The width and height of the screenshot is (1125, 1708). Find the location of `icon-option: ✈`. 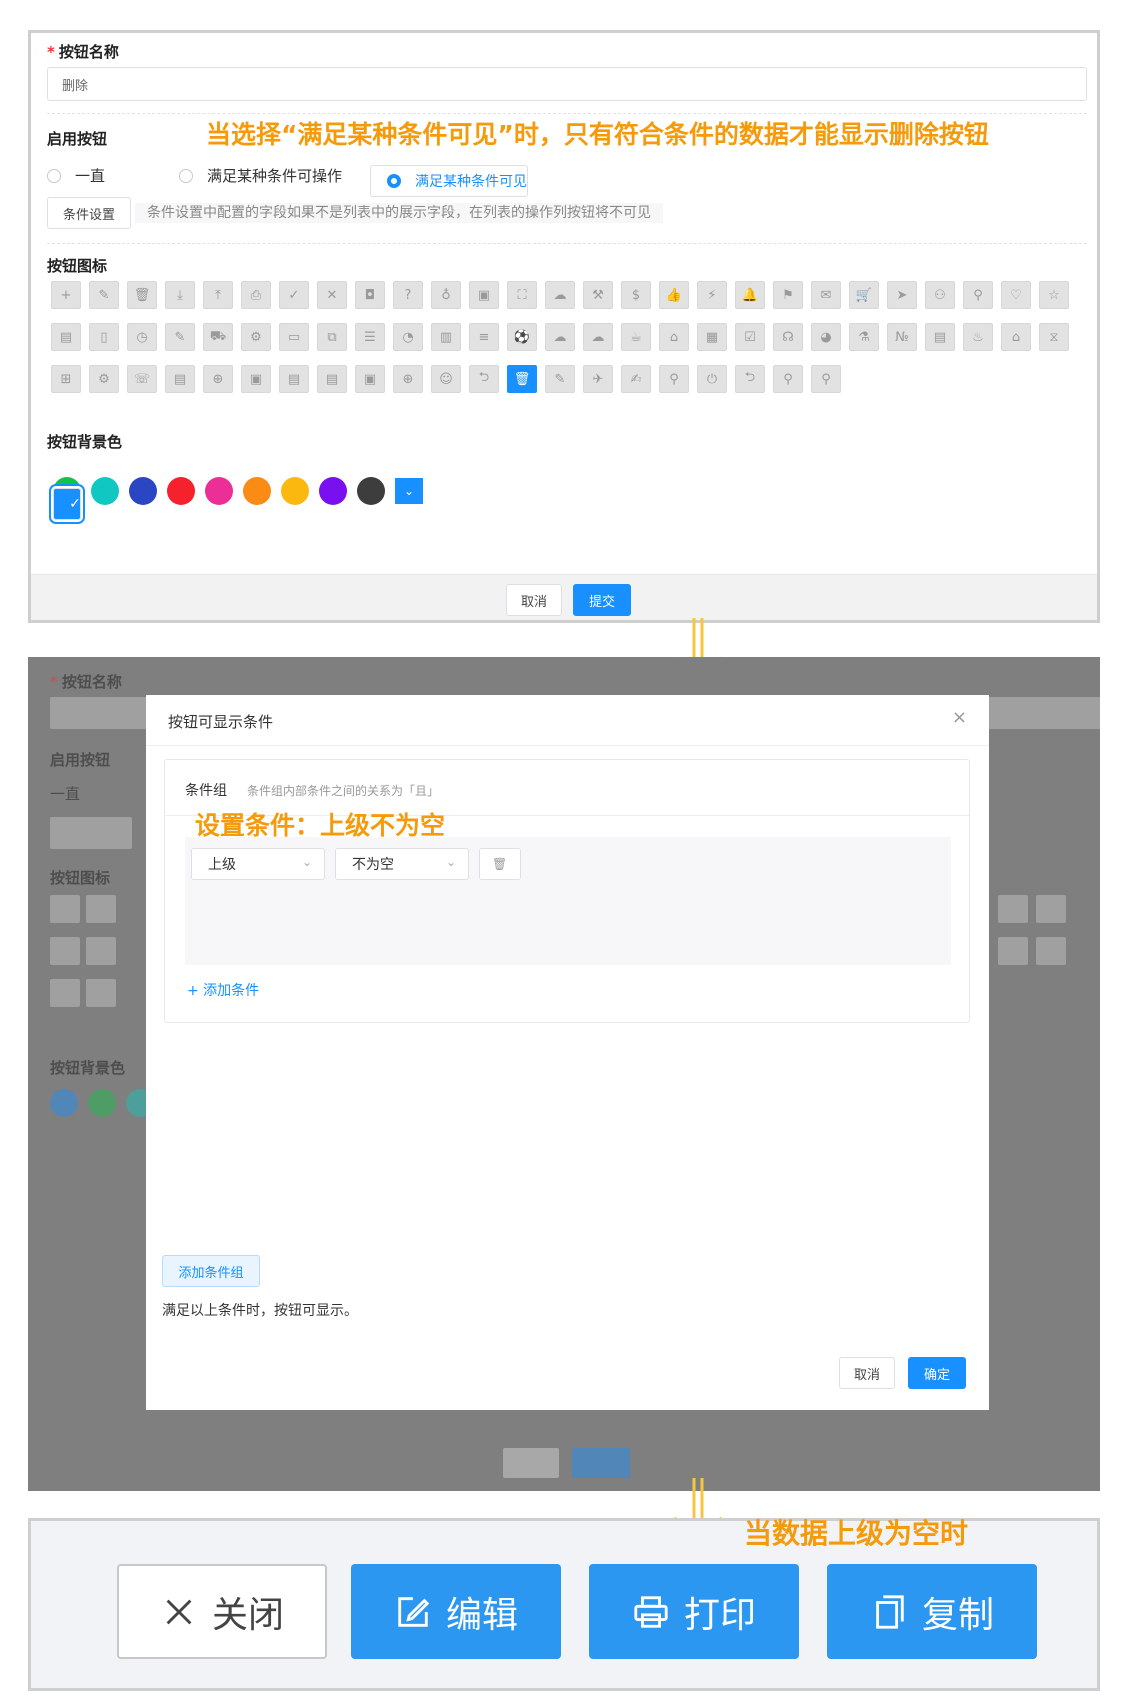

icon-option: ✈ is located at coordinates (598, 379).